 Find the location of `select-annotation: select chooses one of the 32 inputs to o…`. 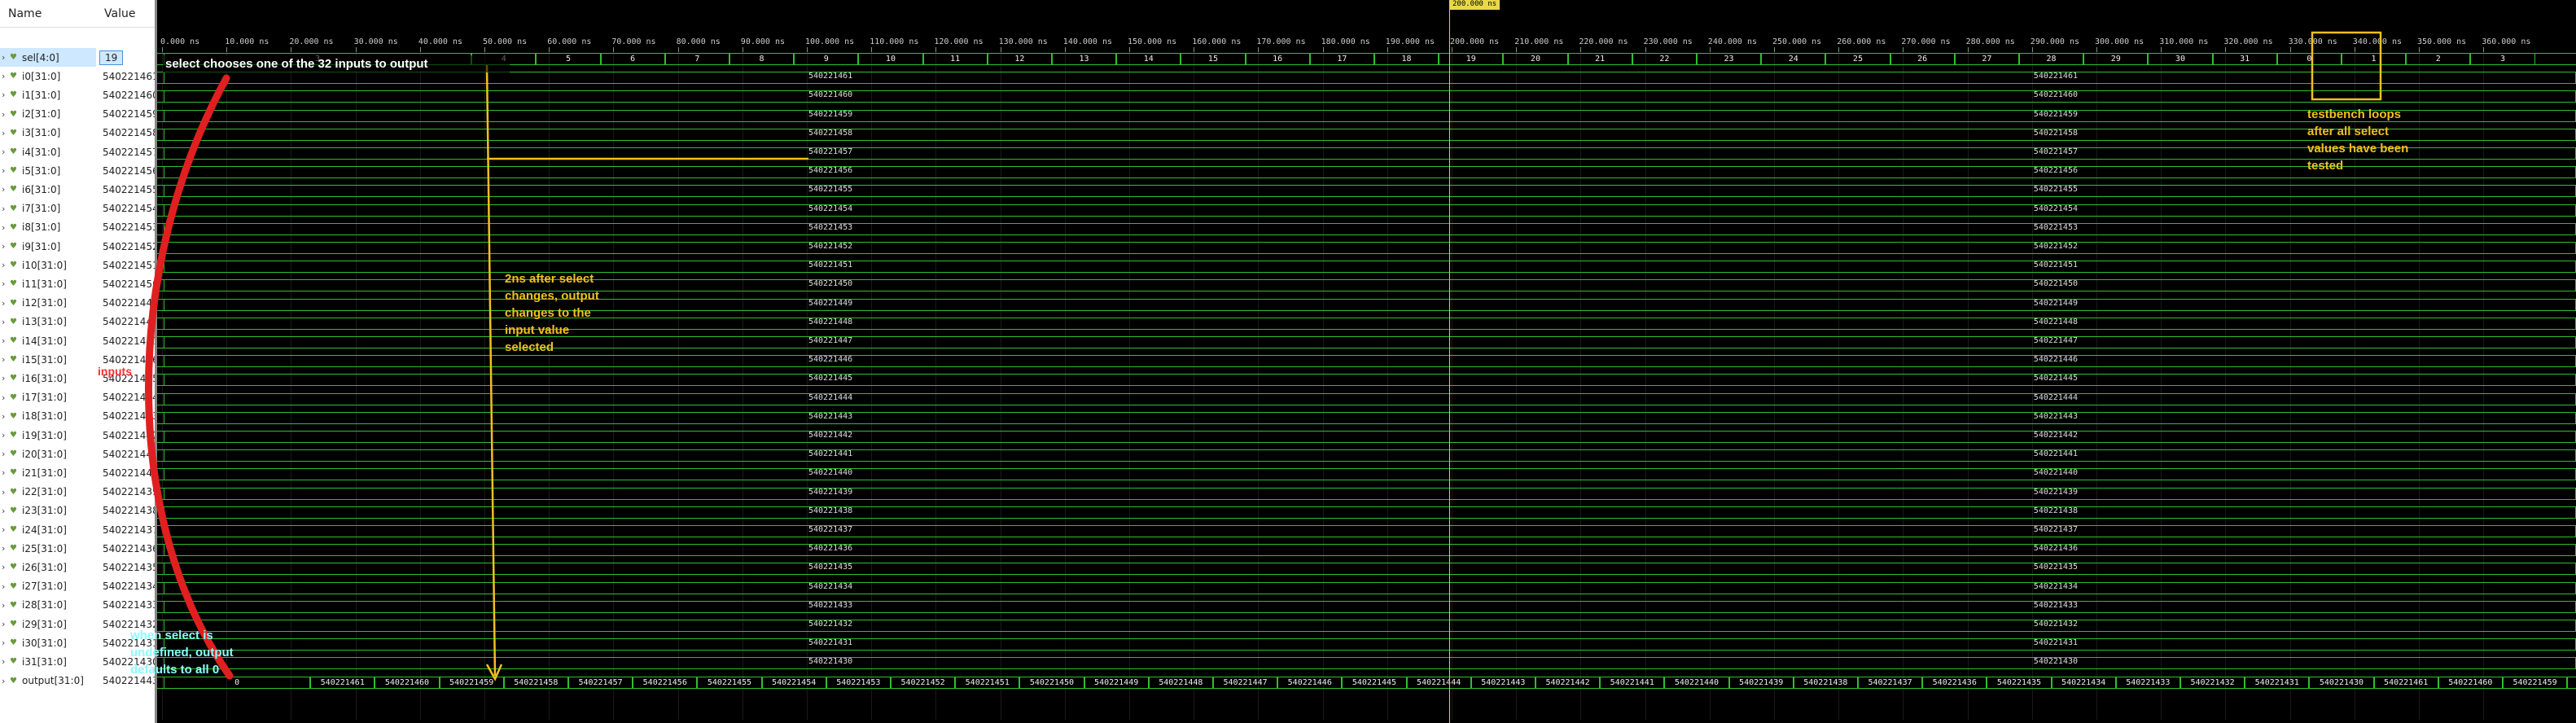

select-annotation: select chooses one of the 32 inputs to o… is located at coordinates (336, 63).